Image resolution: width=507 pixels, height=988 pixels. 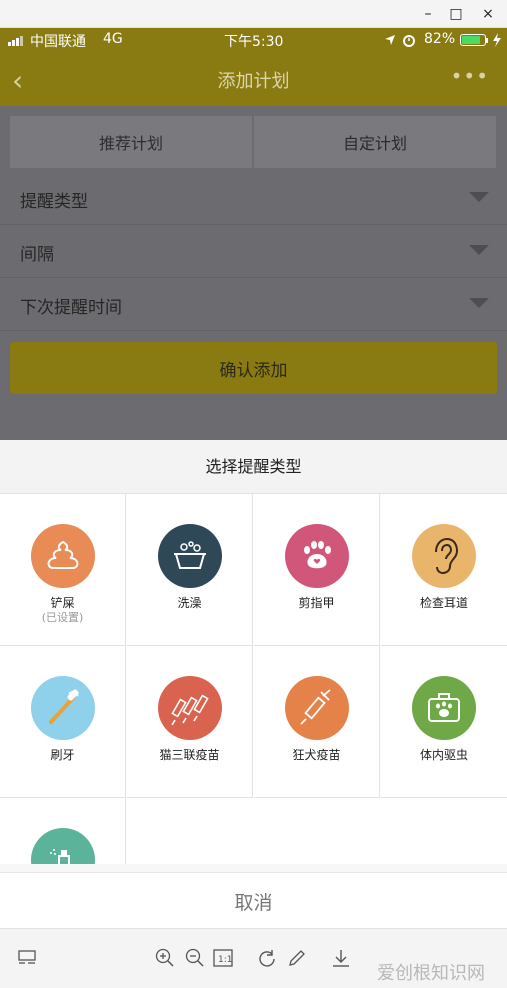 What do you see at coordinates (440, 39) in the screenshot?
I see `battery-percent: 82%` at bounding box center [440, 39].